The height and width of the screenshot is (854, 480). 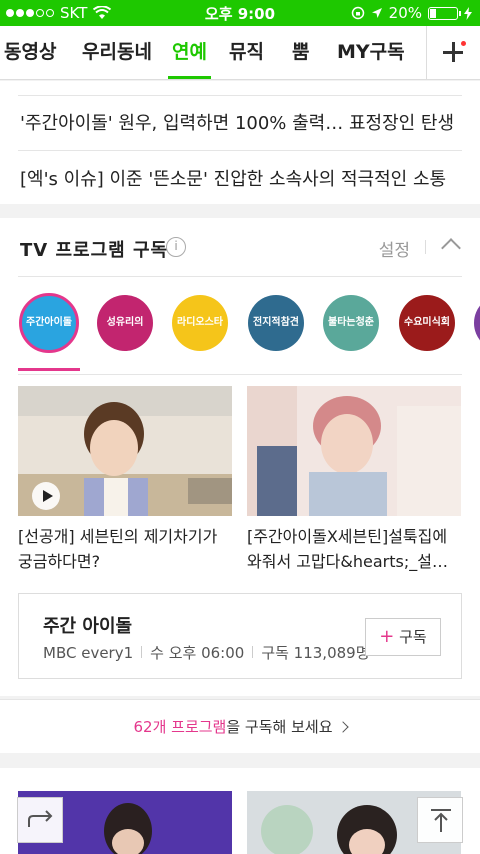 I want to click on headline-link: [엑's 이슈] 이준 '뜬소문' 진압한 소속사의 적극적인 소통, so click(x=233, y=178).